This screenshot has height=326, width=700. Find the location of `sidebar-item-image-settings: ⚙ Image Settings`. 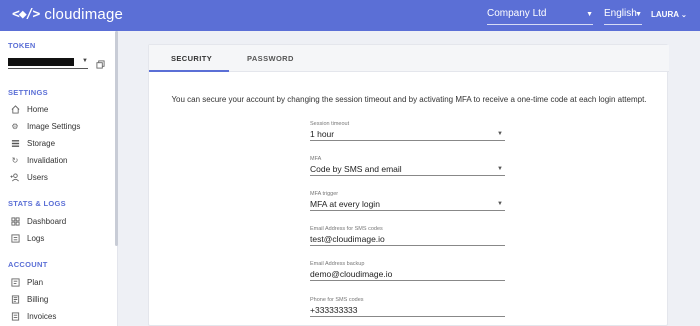

sidebar-item-image-settings: ⚙ Image Settings is located at coordinates (45, 126).